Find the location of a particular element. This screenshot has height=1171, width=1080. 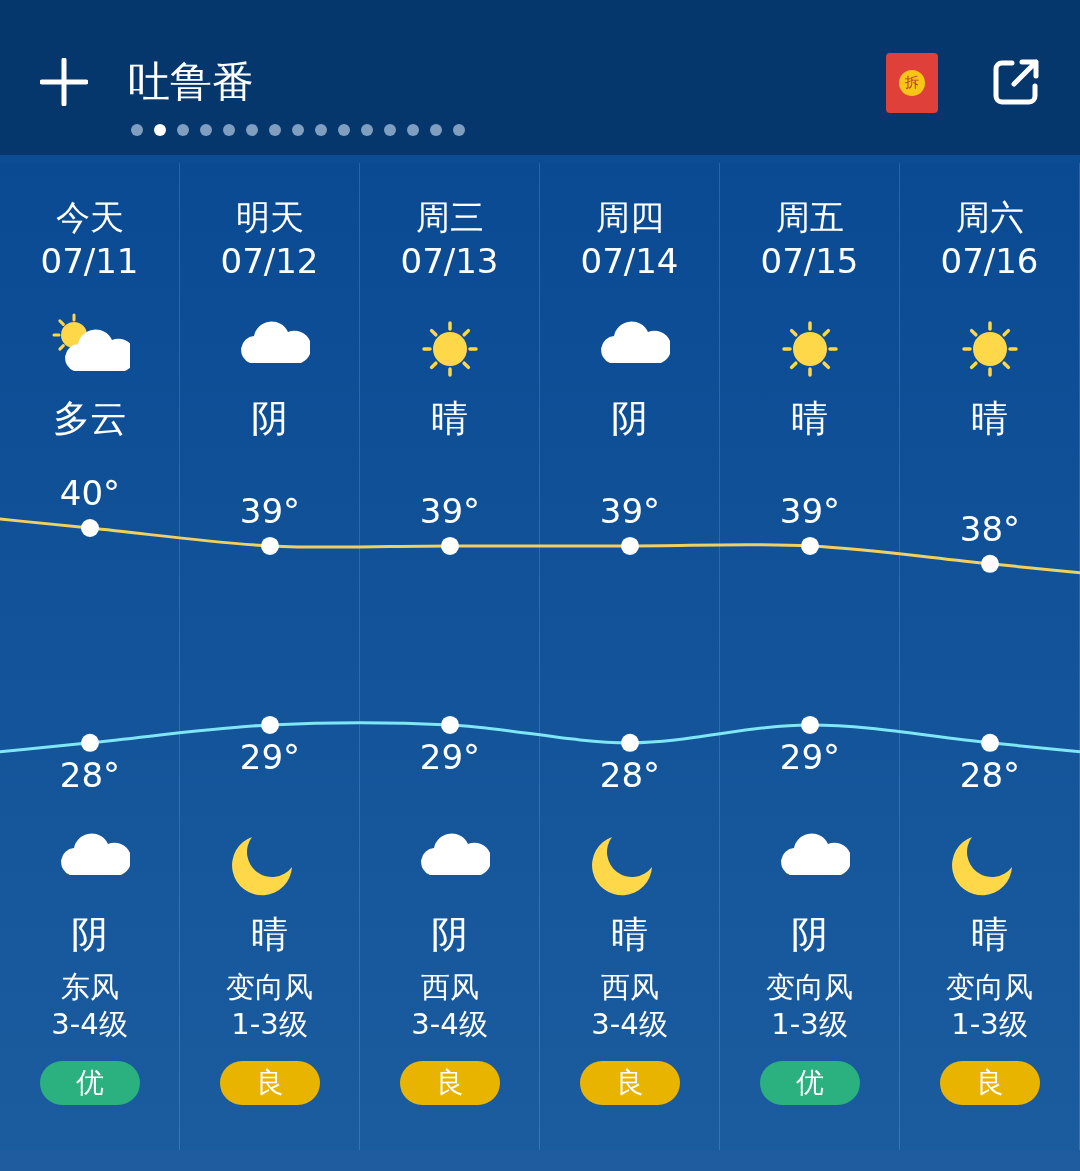

day-weather: 多云 is located at coordinates (89, 419).